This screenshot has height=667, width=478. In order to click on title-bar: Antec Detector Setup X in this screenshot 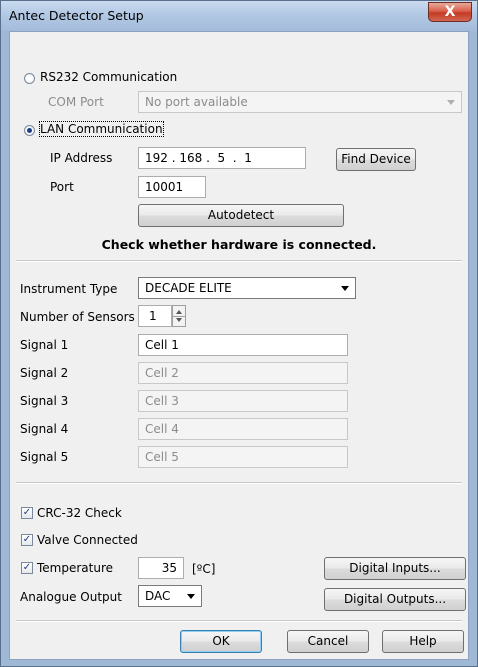, I will do `click(239, 16)`.